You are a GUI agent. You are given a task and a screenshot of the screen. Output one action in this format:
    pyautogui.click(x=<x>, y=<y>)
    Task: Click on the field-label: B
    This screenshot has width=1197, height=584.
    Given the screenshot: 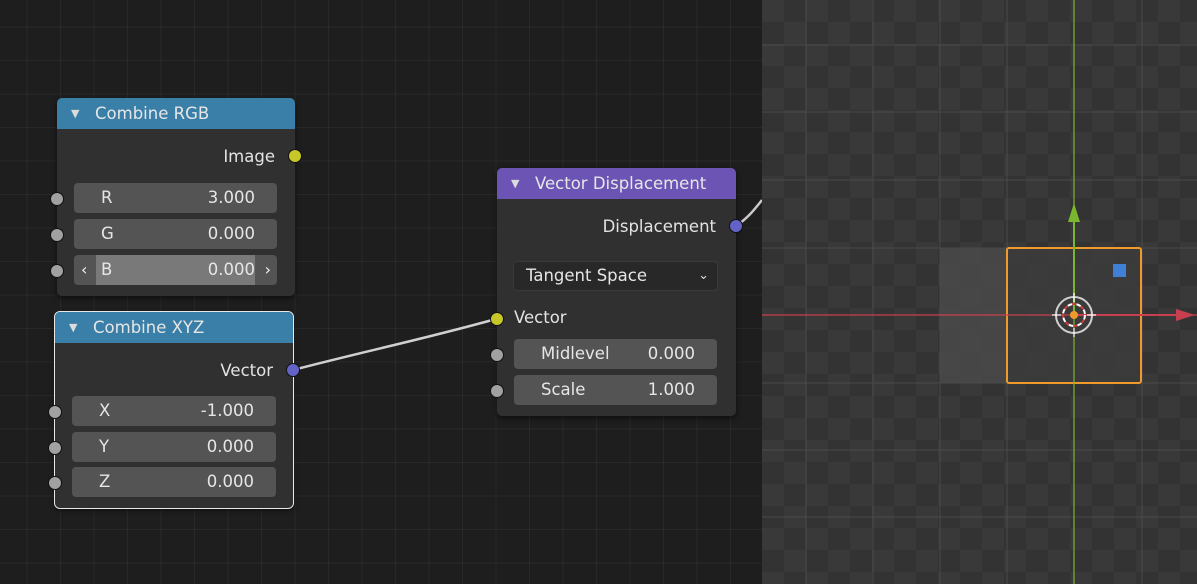 What is the action you would take?
    pyautogui.click(x=107, y=269)
    